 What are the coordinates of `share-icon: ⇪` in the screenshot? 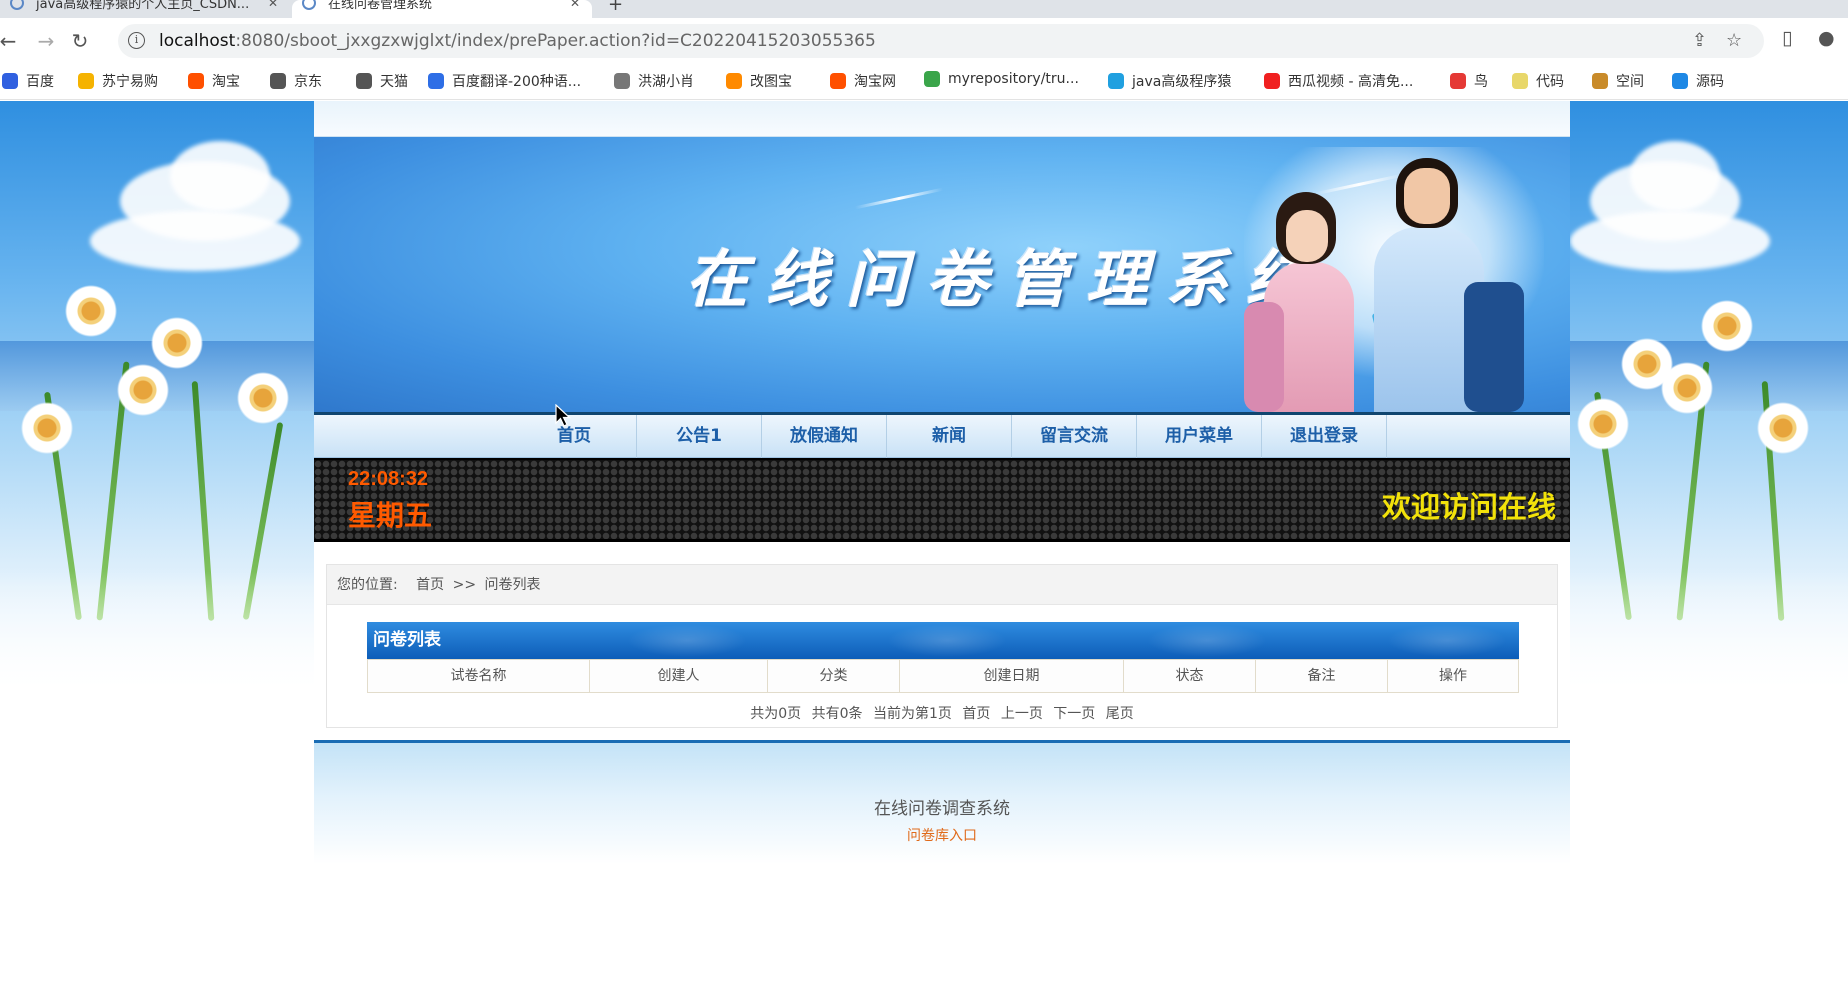 It's located at (1699, 40).